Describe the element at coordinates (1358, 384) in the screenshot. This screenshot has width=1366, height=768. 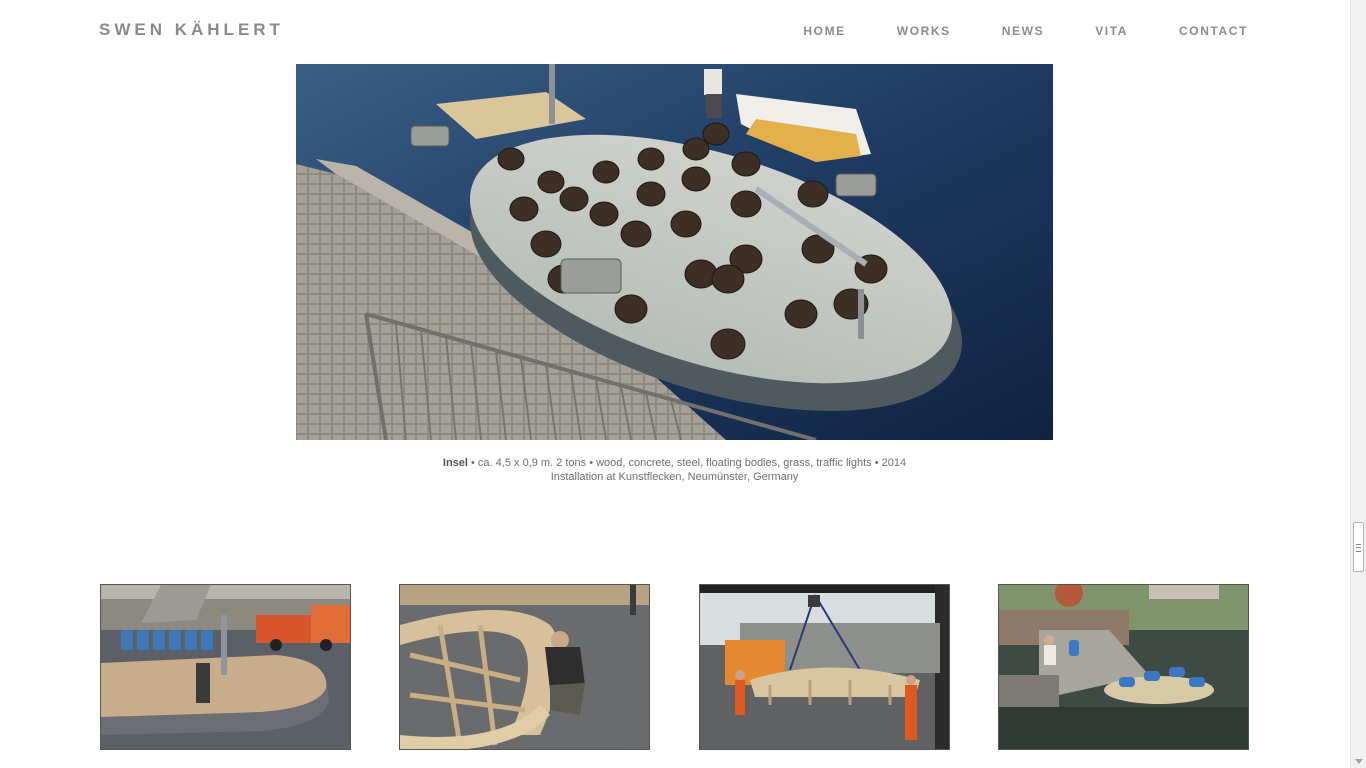
I see `page-scrollbar` at that location.